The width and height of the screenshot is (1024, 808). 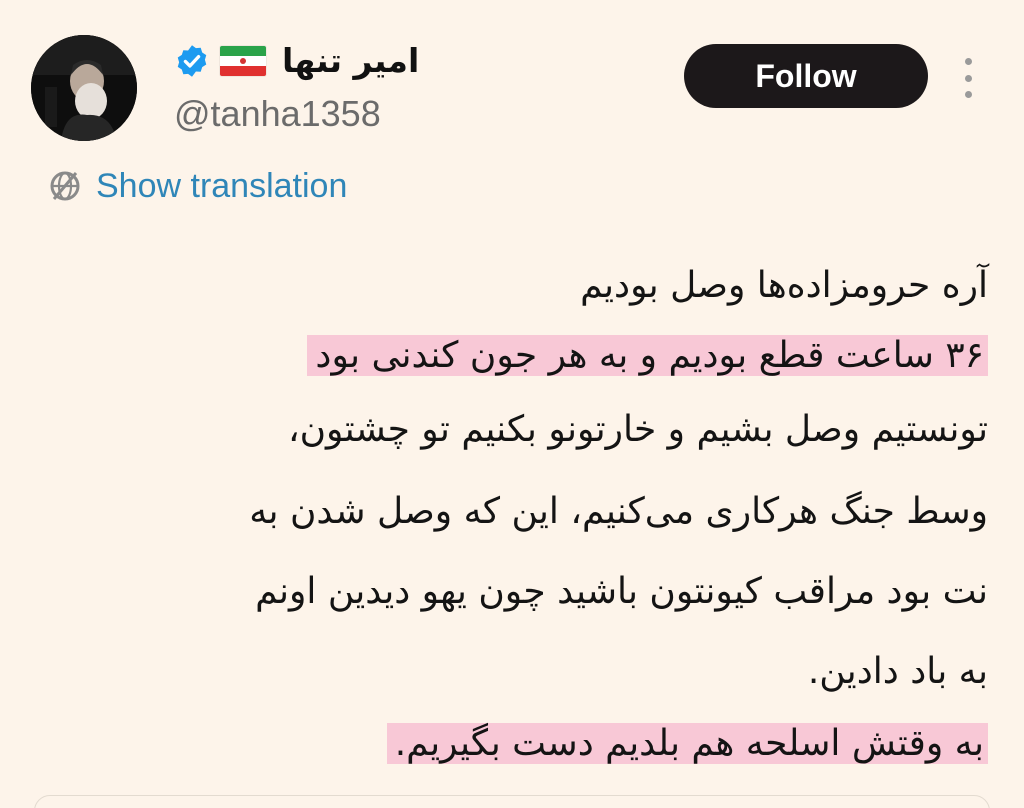 What do you see at coordinates (192, 61) in the screenshot?
I see `verified-check-icon` at bounding box center [192, 61].